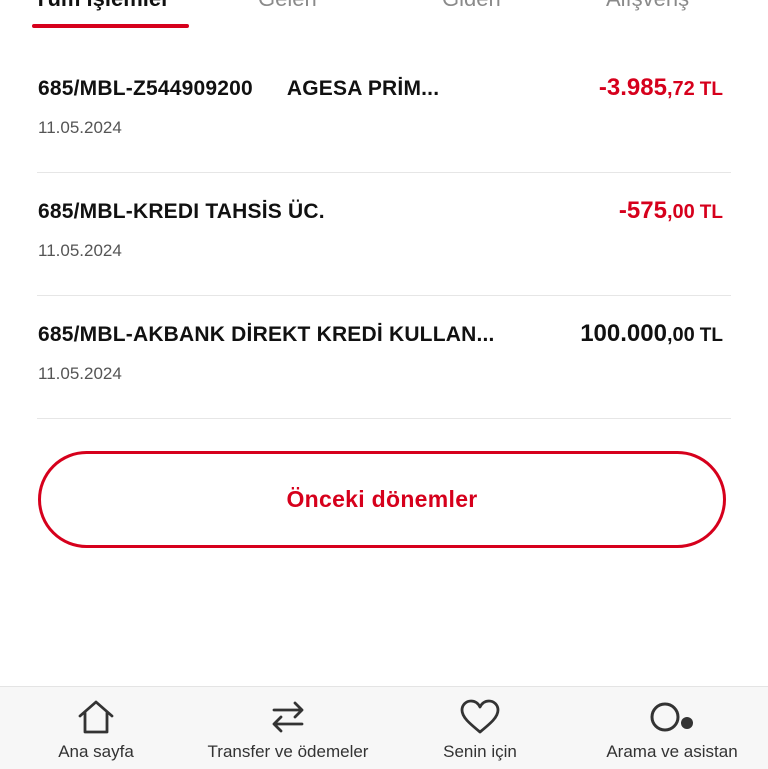 The image size is (768, 769). I want to click on transaction-tabs: Tüm işlemler Gelen Giden Alışveriş, so click(384, 15).